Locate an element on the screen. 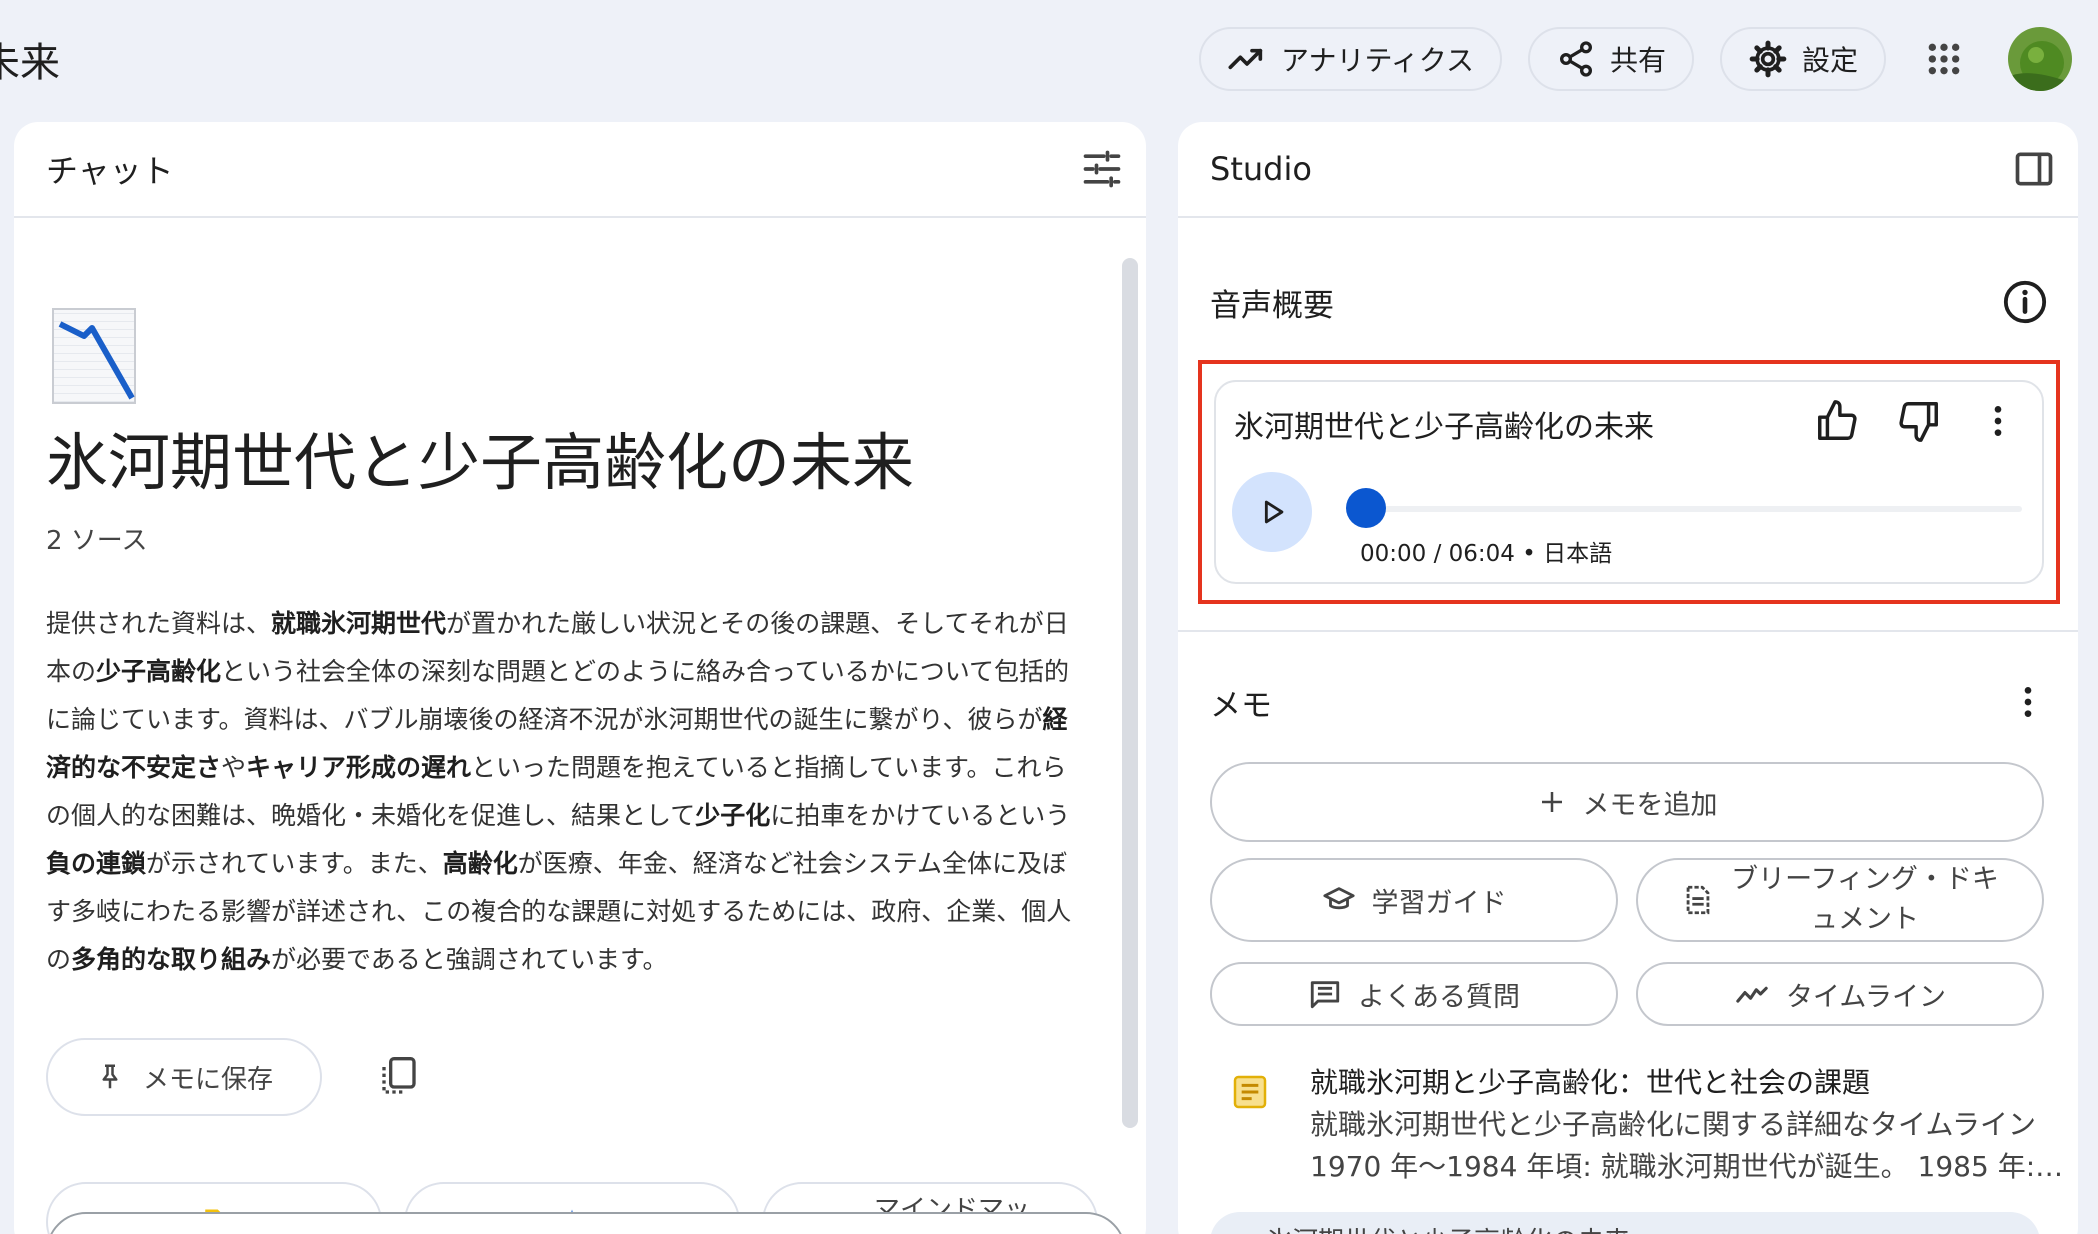  audio-progress-bar is located at coordinates (1686, 509).